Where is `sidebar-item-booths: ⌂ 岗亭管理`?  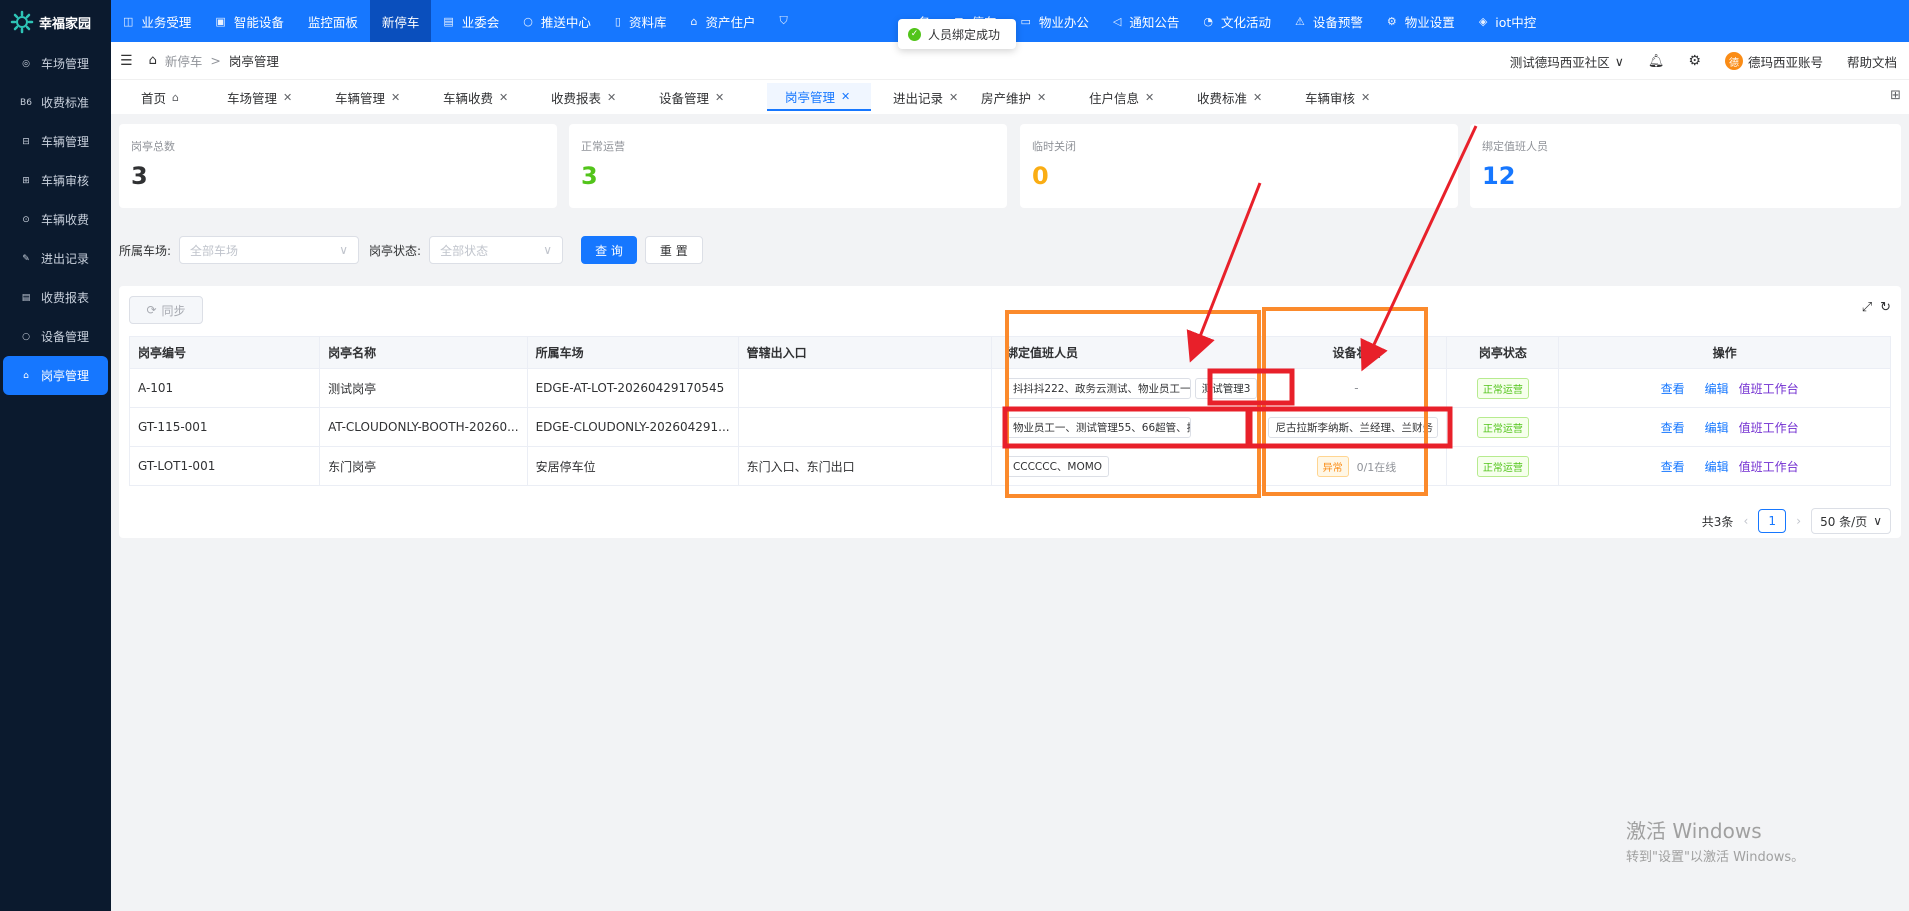
sidebar-item-booths: ⌂ 岗亭管理 is located at coordinates (55, 375).